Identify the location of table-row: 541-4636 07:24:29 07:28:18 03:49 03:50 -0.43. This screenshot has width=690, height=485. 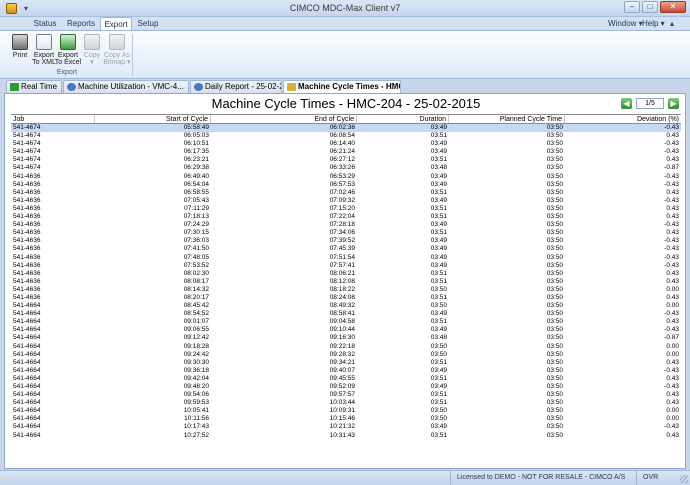
(346, 225).